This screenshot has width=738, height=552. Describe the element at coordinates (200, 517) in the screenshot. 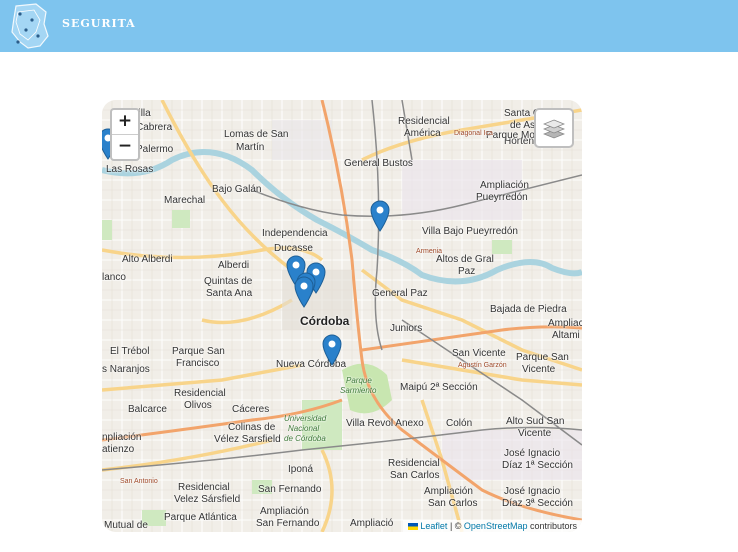

I see `label-parque-atlantica: Parque Atlántica` at that location.